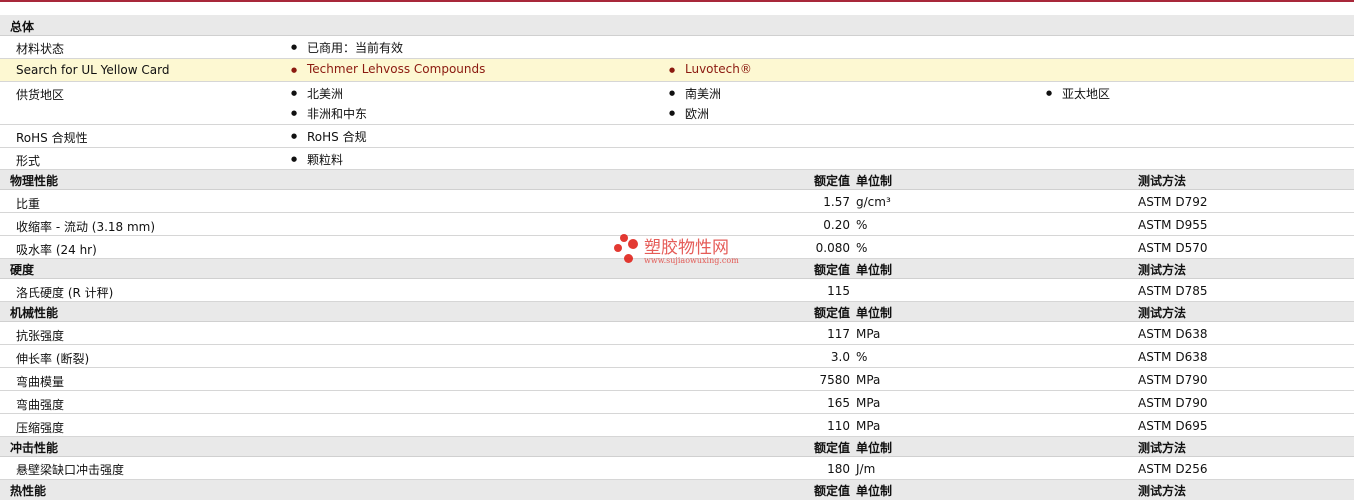 This screenshot has height=500, width=1354. What do you see at coordinates (53, 359) in the screenshot?
I see `property-name: 伸长率 (断裂)` at bounding box center [53, 359].